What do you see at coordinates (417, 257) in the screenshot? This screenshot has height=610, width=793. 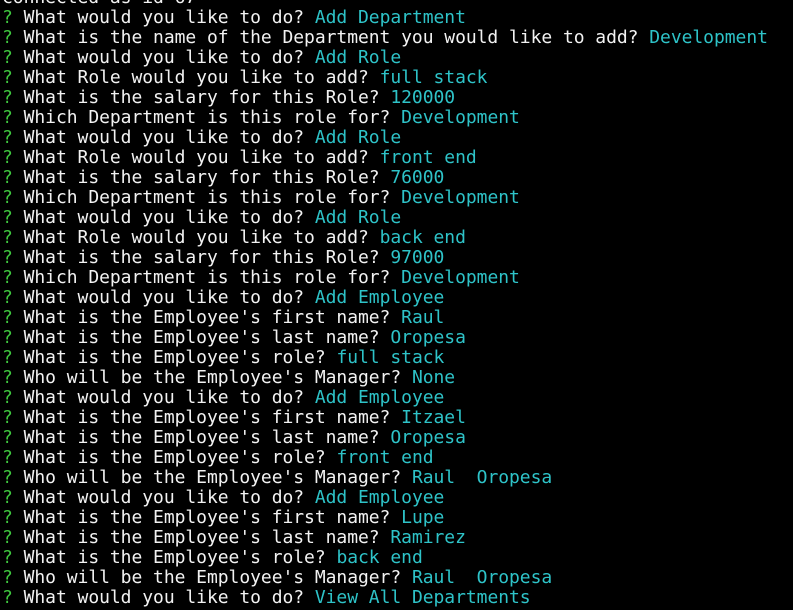 I see `prompt-answer: 97000` at bounding box center [417, 257].